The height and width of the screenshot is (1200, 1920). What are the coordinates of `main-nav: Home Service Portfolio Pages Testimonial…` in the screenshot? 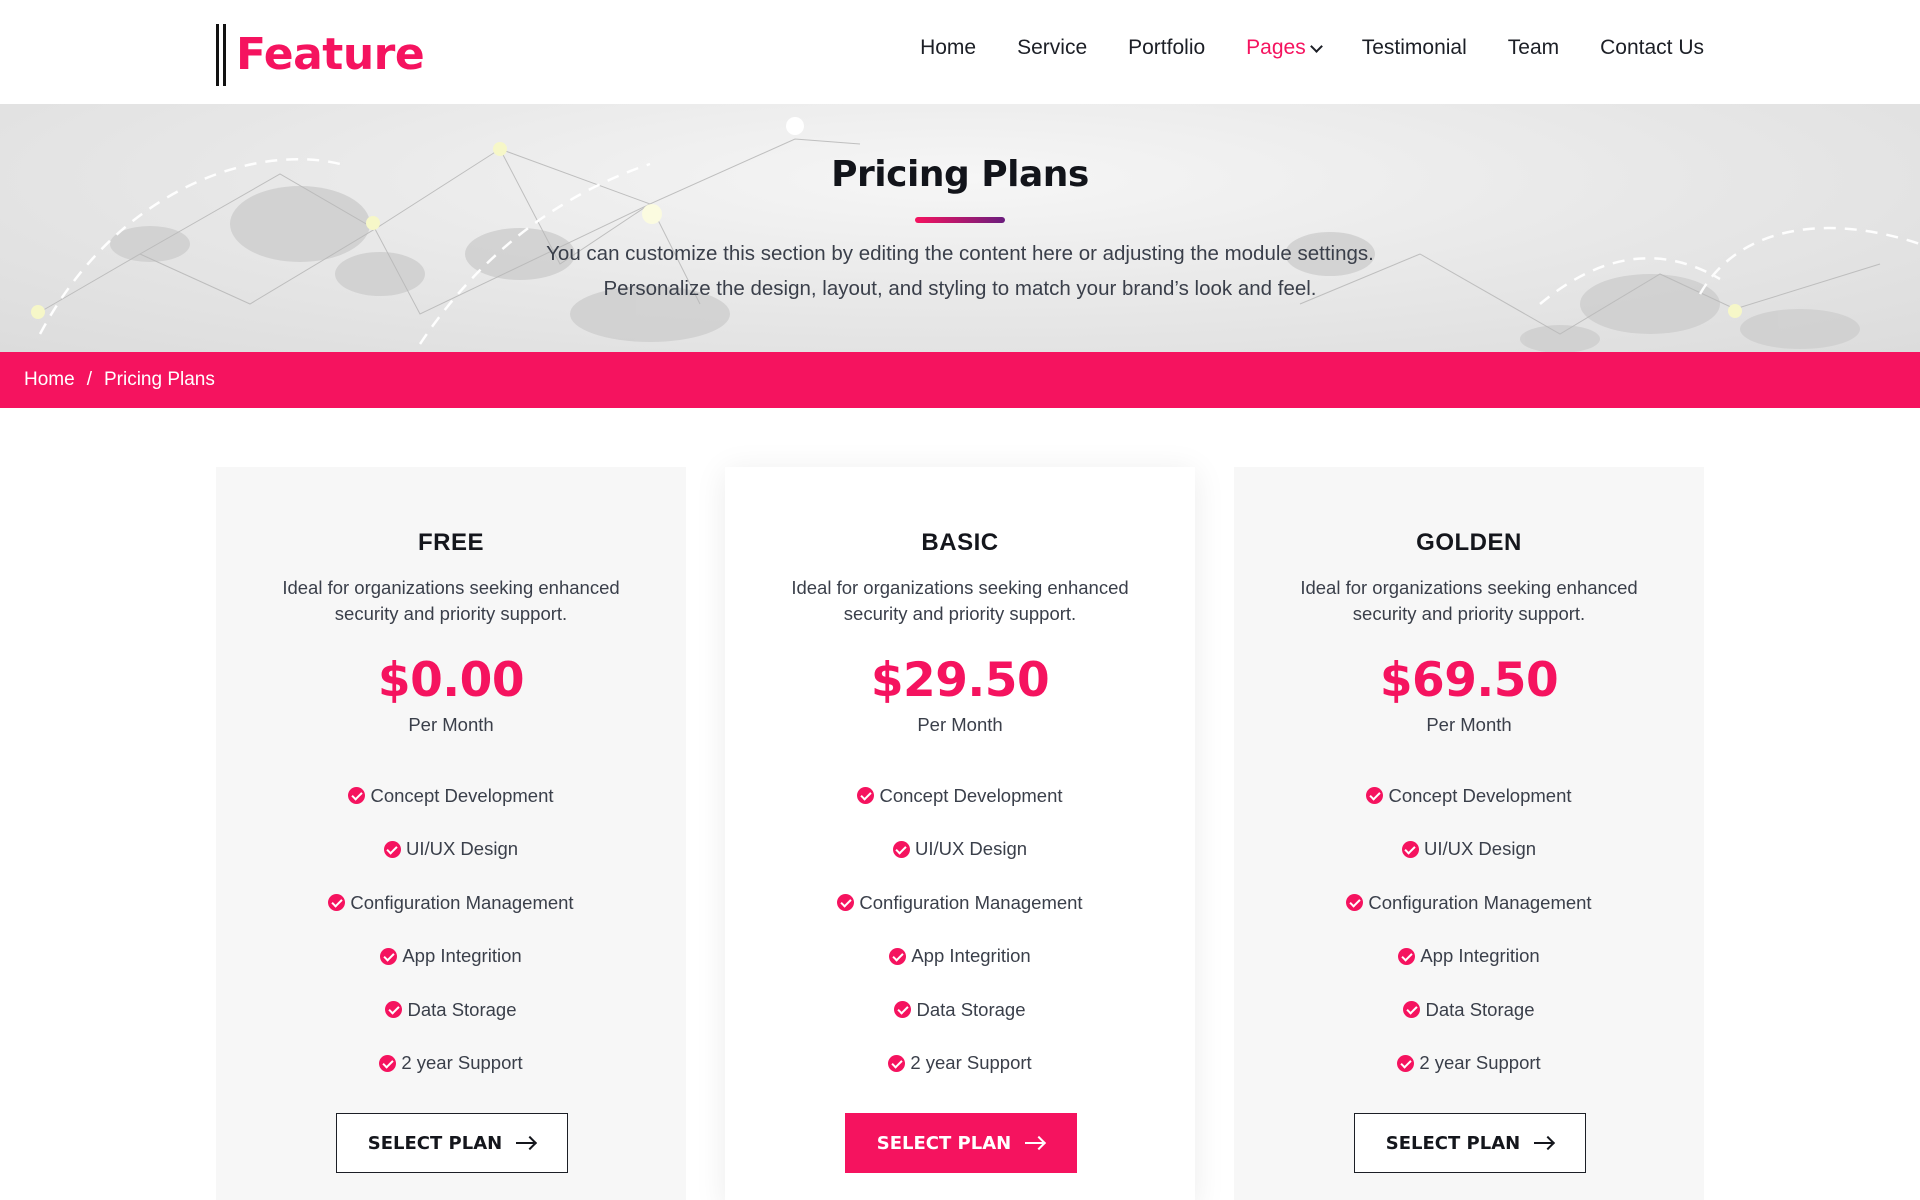 It's located at (1291, 48).